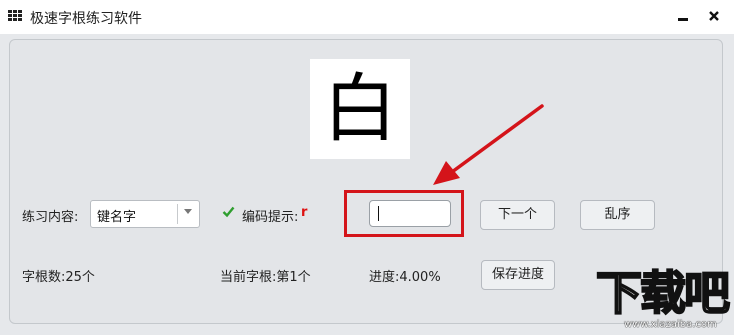 The width and height of the screenshot is (734, 335). Describe the element at coordinates (663, 293) in the screenshot. I see `watermark-logo-text: 下载吧` at that location.